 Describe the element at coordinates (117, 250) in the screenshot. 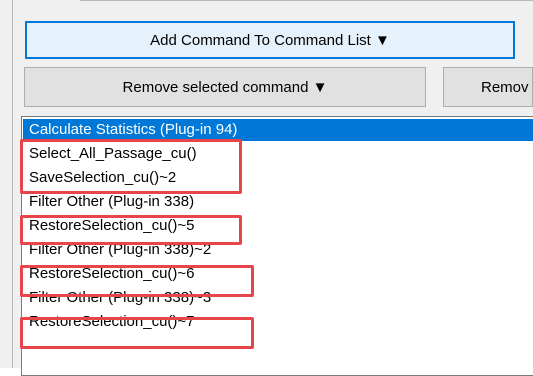

I see `command-list-item: Filter Other (Plug-in 338)~2` at that location.